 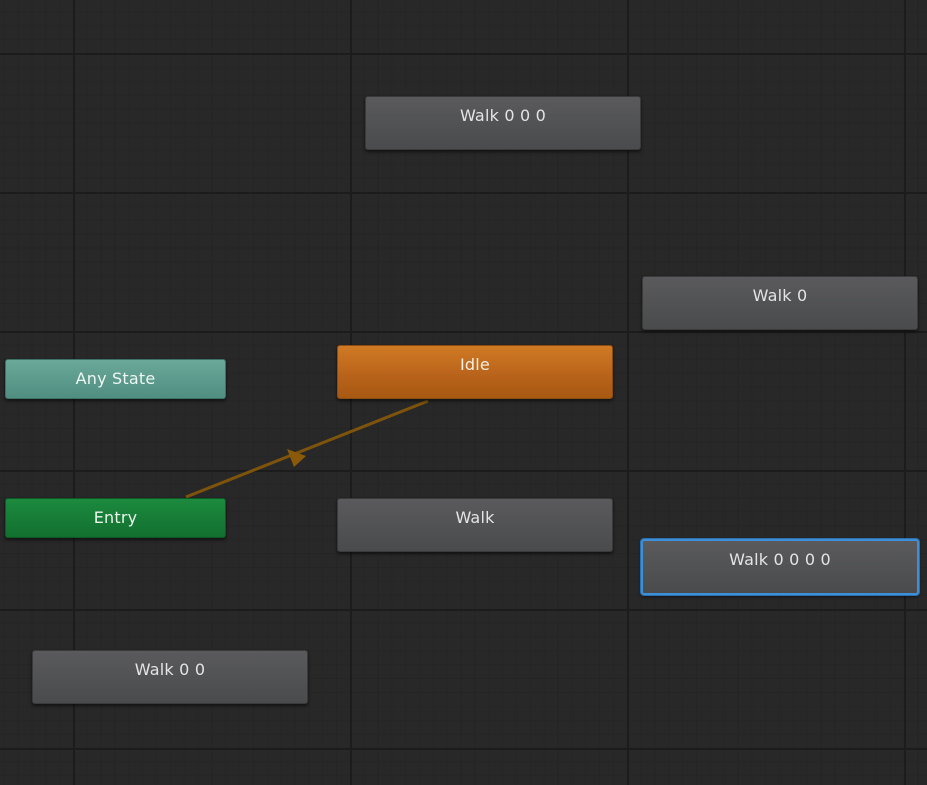 I want to click on state-node-walk-0-0-0: Walk 0 0 0, so click(x=503, y=123).